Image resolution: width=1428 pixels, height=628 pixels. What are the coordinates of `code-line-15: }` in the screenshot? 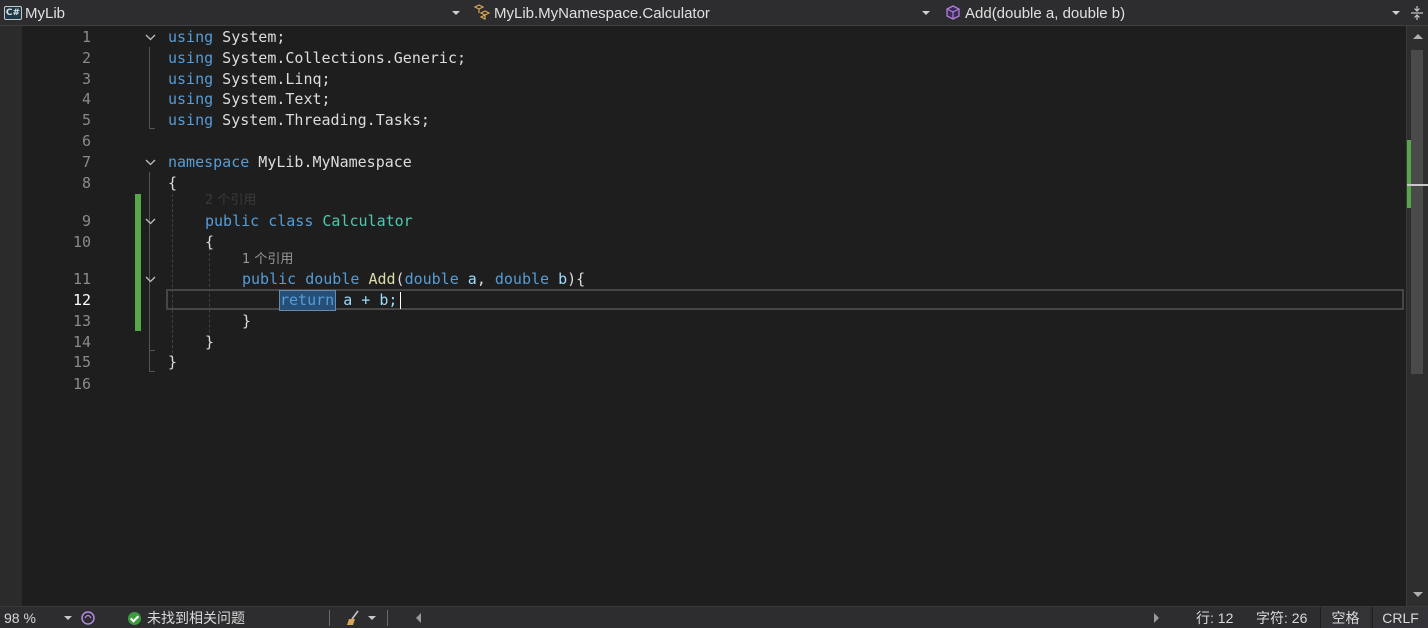 It's located at (172, 362).